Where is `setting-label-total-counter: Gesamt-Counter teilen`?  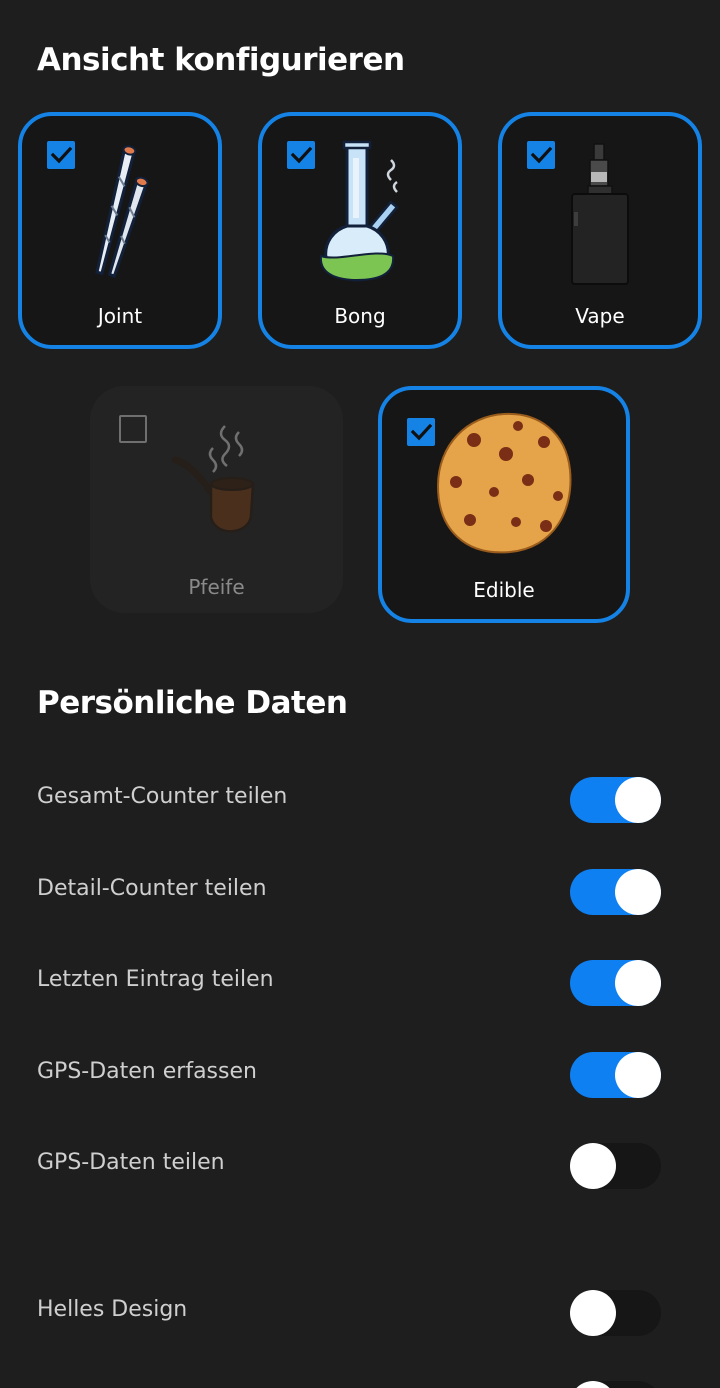 setting-label-total-counter: Gesamt-Counter teilen is located at coordinates (162, 796).